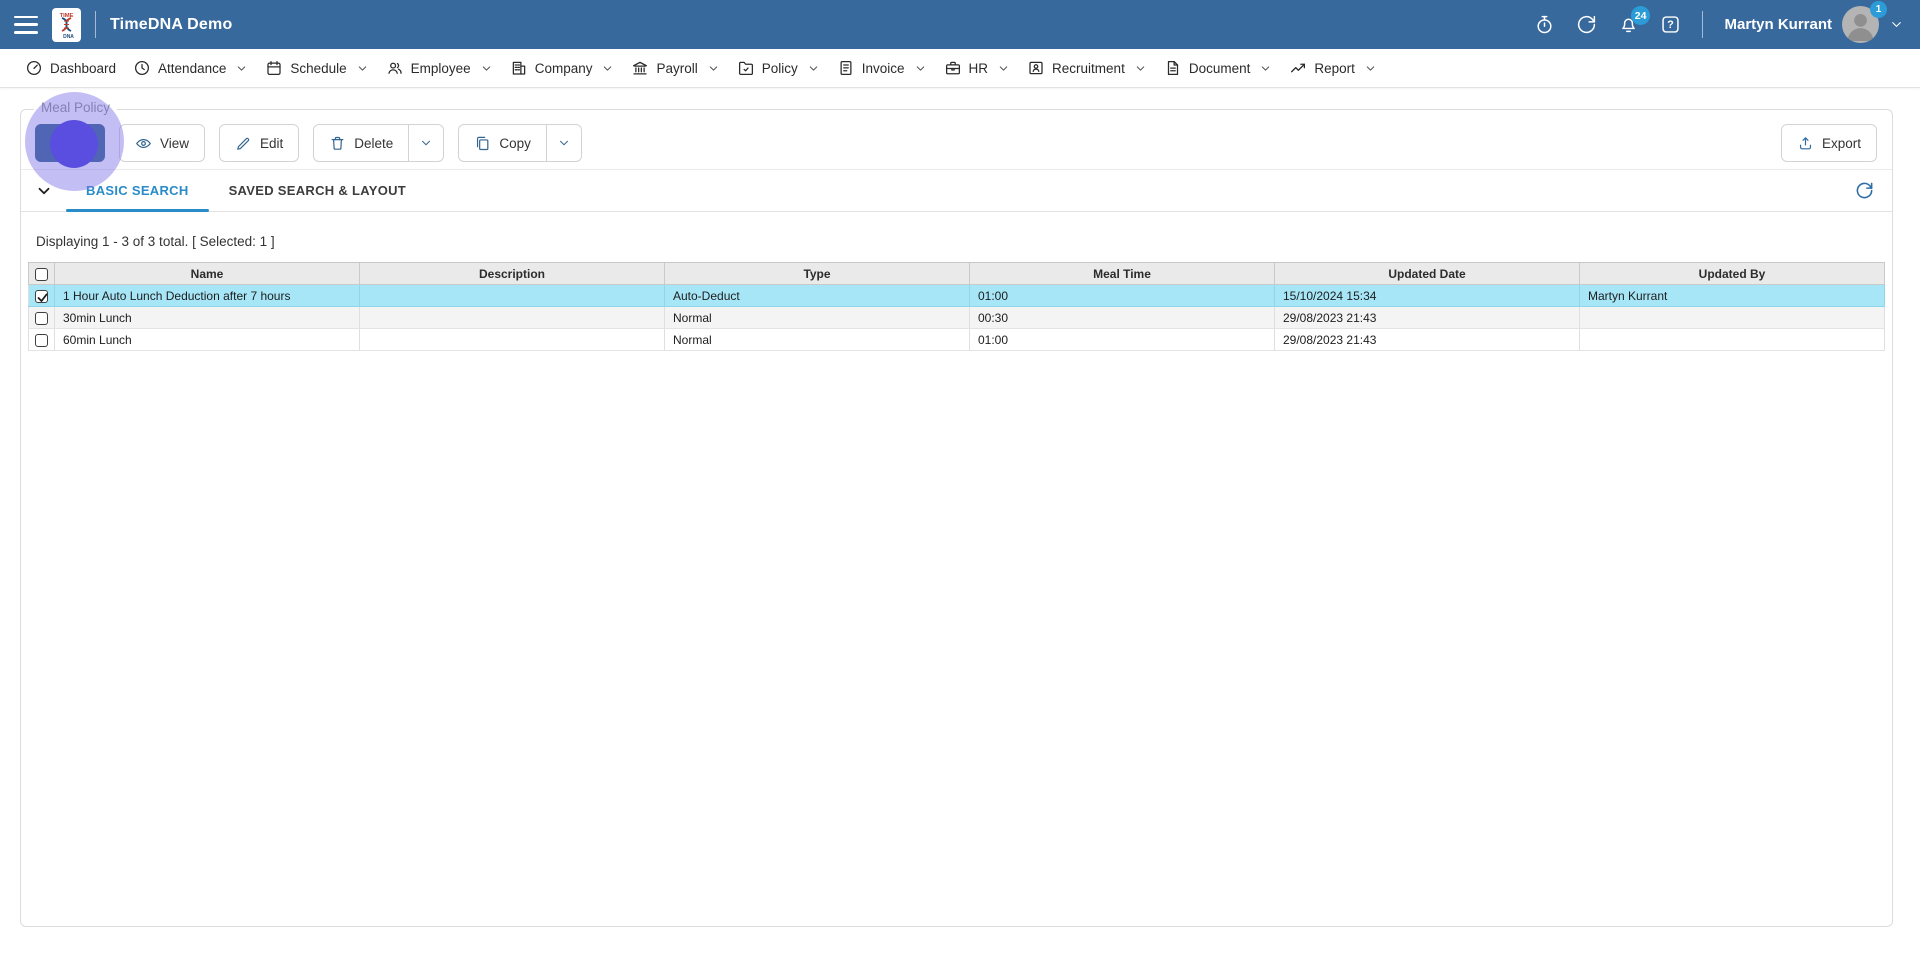 This screenshot has width=1920, height=959. Describe the element at coordinates (207, 317) in the screenshot. I see `cell-name: 30min Lunch` at that location.